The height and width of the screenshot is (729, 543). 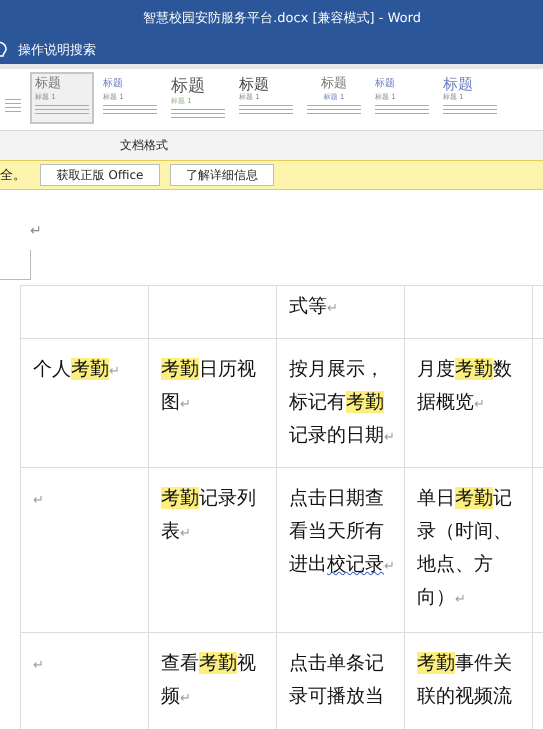 I want to click on group-label: 文档格式, so click(x=144, y=145).